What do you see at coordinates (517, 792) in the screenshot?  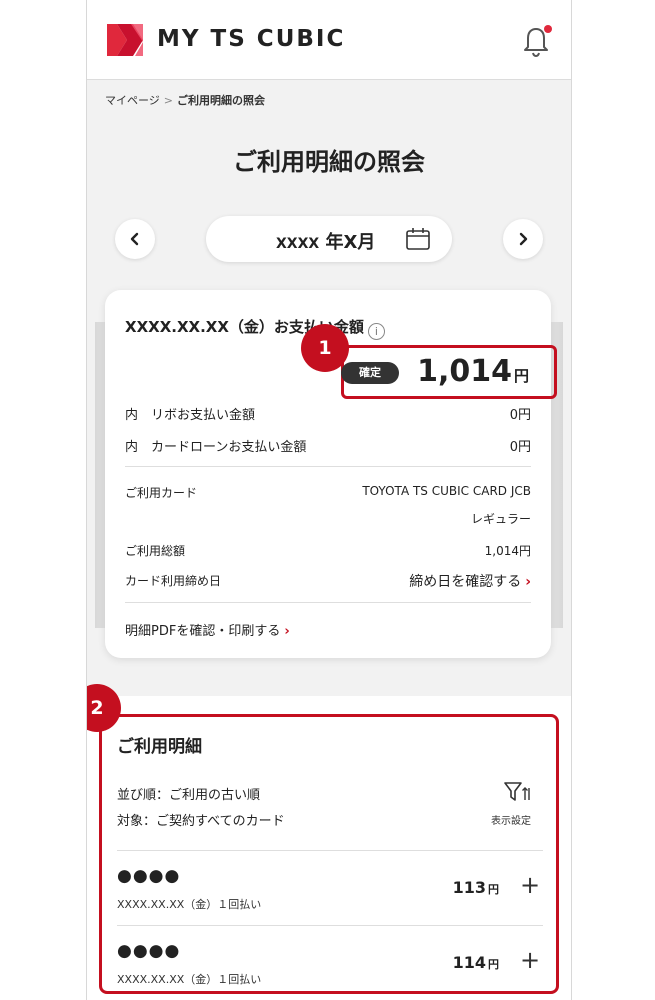 I see `filter-sort-icon` at bounding box center [517, 792].